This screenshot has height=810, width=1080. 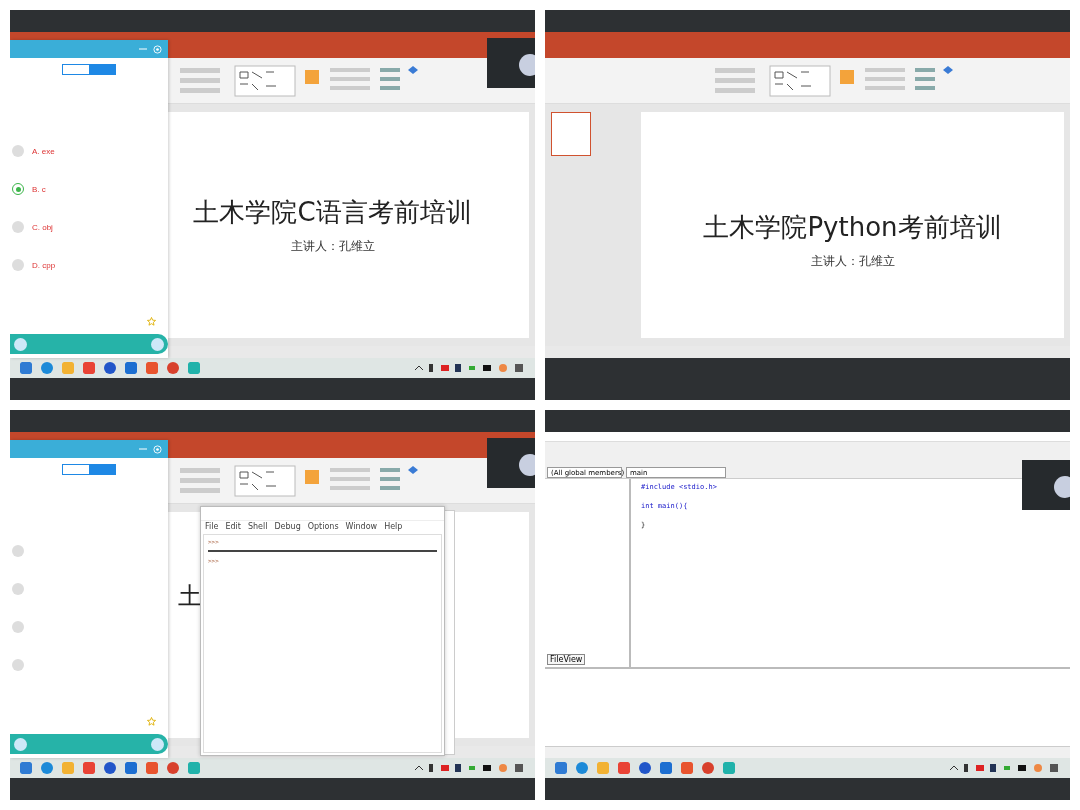 What do you see at coordinates (852, 227) in the screenshot?
I see `slide-title: 土木学院Python考前培训` at bounding box center [852, 227].